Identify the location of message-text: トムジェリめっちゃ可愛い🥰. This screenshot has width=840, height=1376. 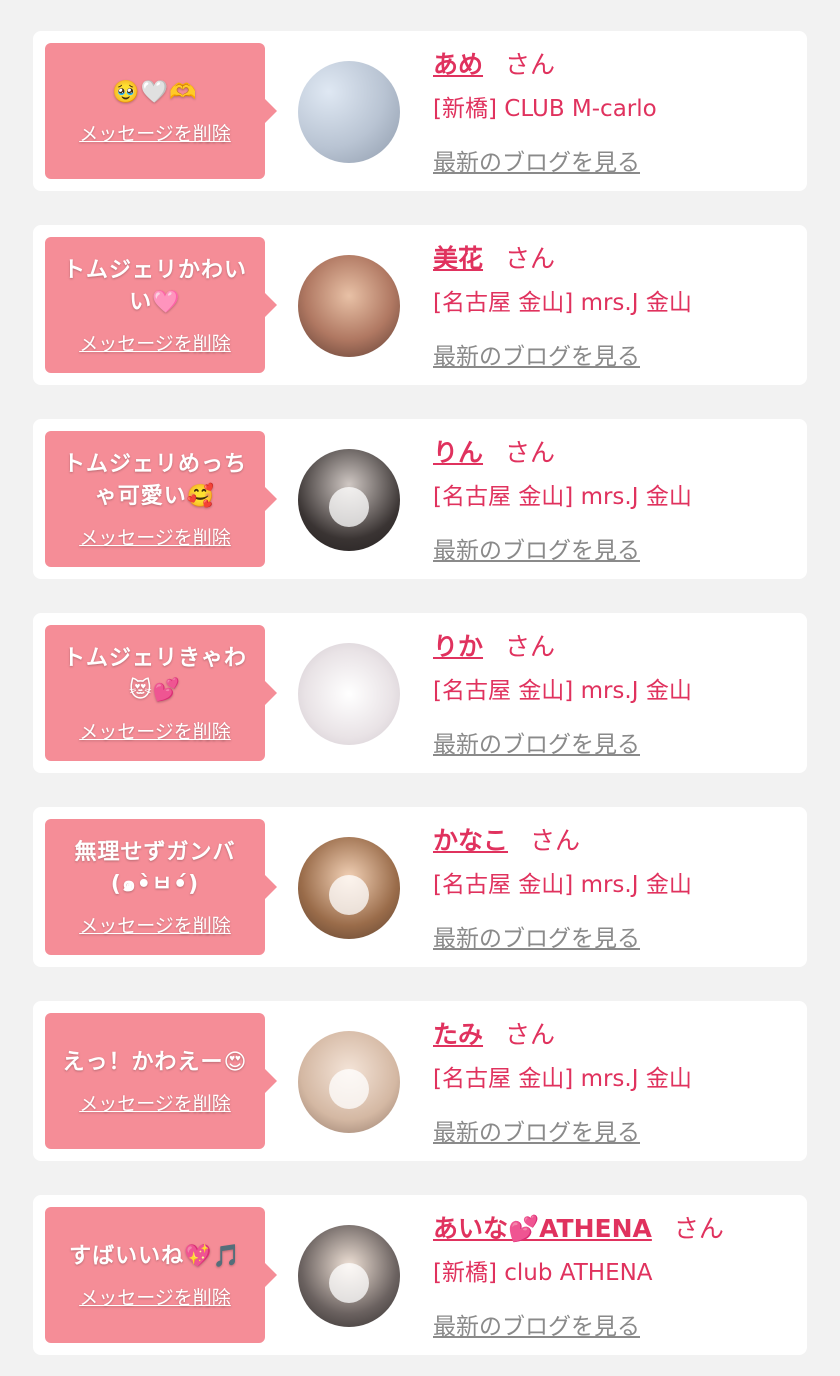
(155, 481).